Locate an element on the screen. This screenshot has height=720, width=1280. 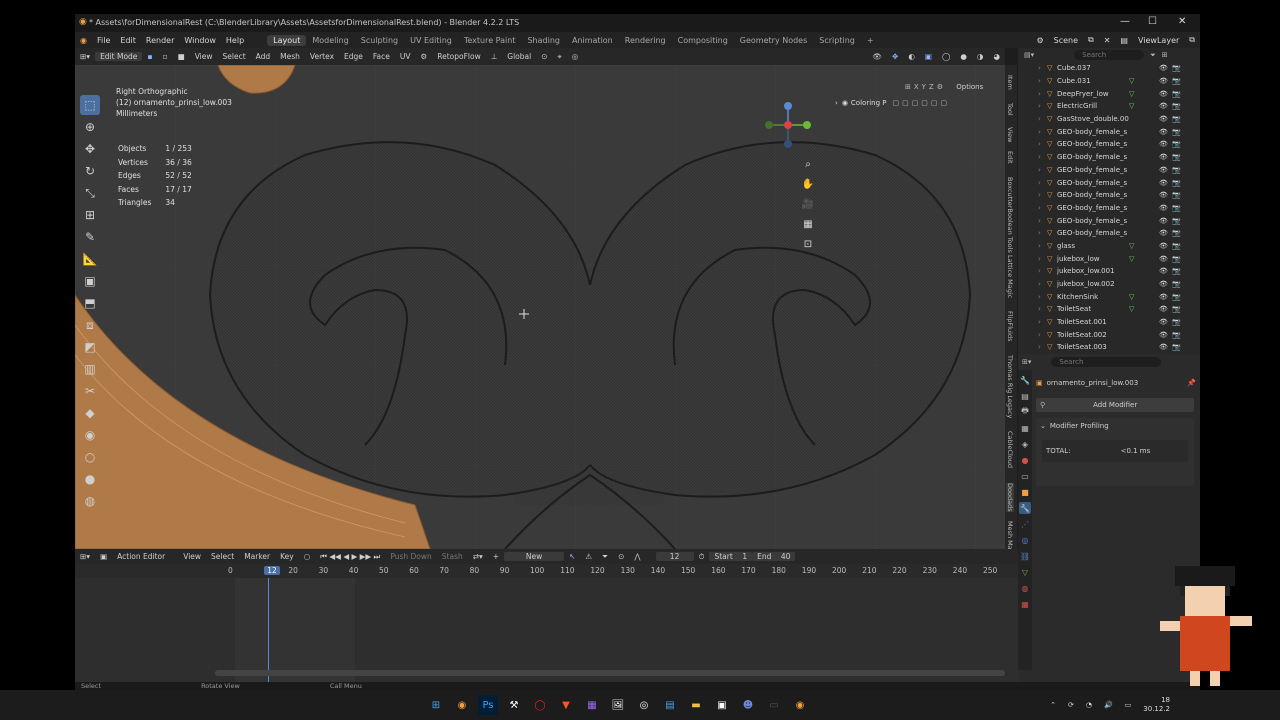
extrude-tool-icon: ⬒ is located at coordinates (90, 303).